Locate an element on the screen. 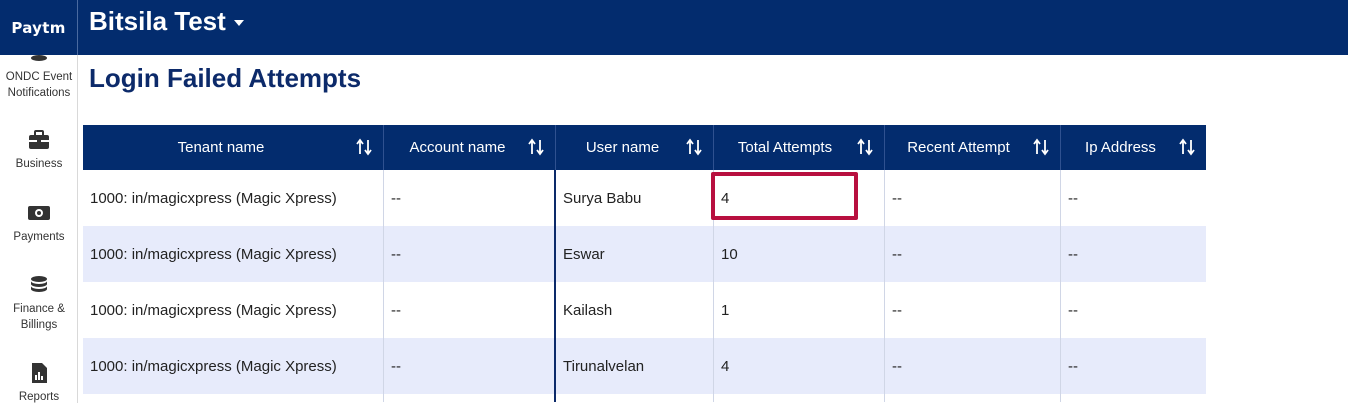 This screenshot has width=1348, height=403. cell-user-name: Surya Babu is located at coordinates (635, 198).